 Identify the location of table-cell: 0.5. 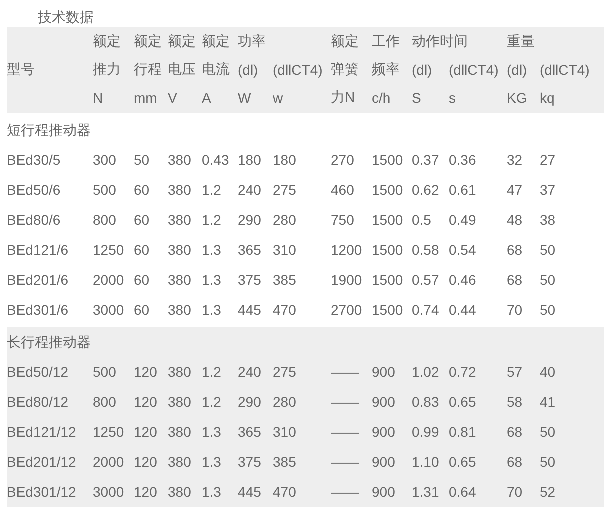
(422, 220).